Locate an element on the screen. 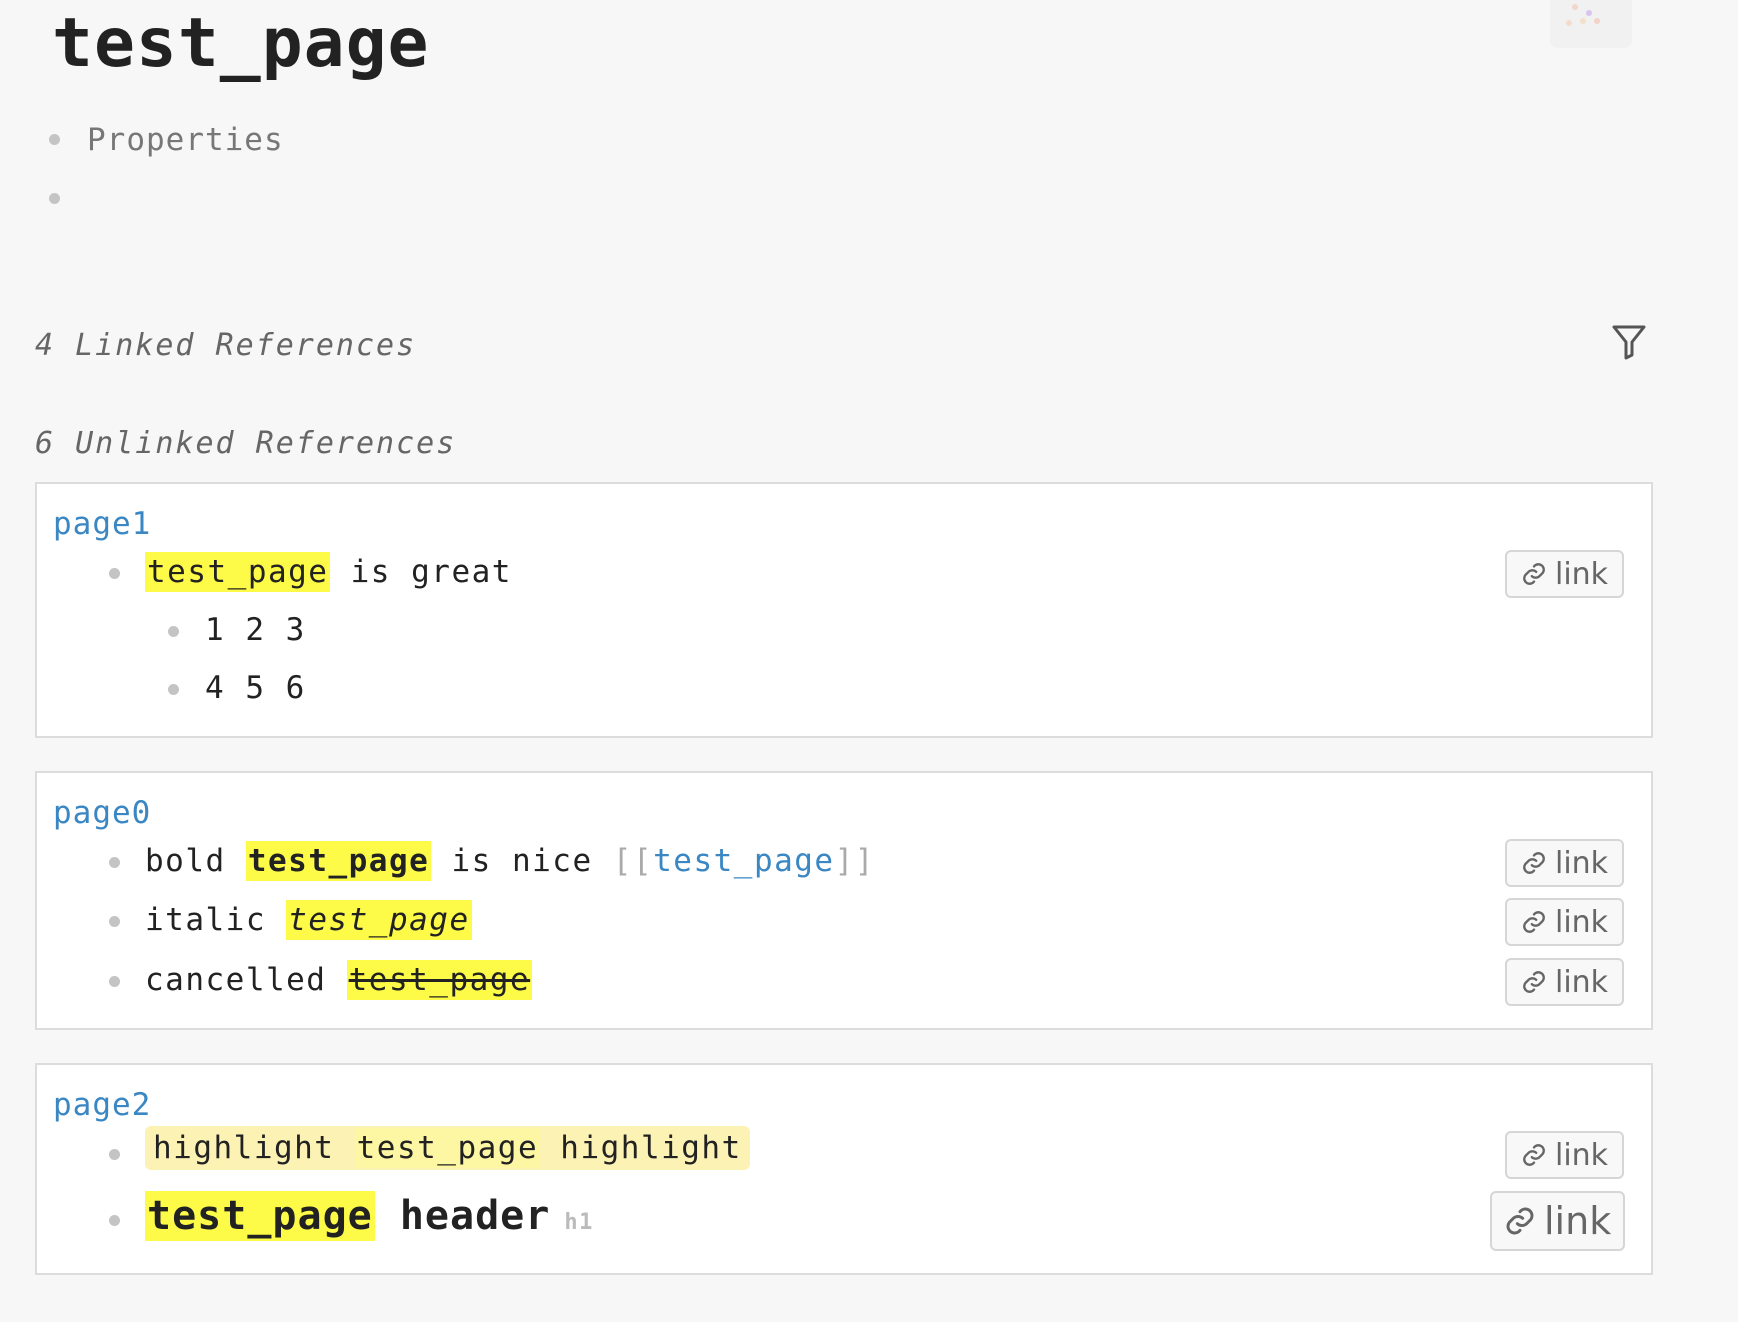  block-text: test_page is great is located at coordinates (328, 572).